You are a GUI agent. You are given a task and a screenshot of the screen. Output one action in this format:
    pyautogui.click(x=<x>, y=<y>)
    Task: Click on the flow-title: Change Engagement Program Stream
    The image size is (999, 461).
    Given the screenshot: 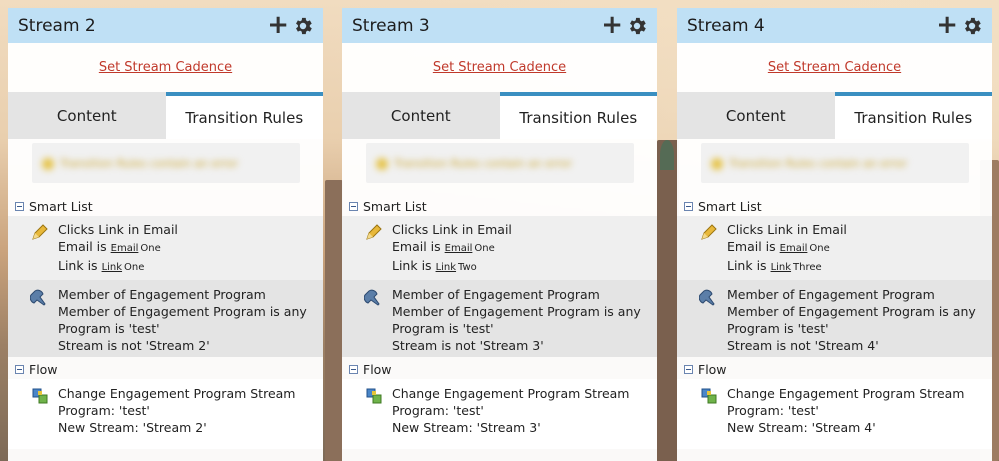 What is the action you would take?
    pyautogui.click(x=846, y=393)
    